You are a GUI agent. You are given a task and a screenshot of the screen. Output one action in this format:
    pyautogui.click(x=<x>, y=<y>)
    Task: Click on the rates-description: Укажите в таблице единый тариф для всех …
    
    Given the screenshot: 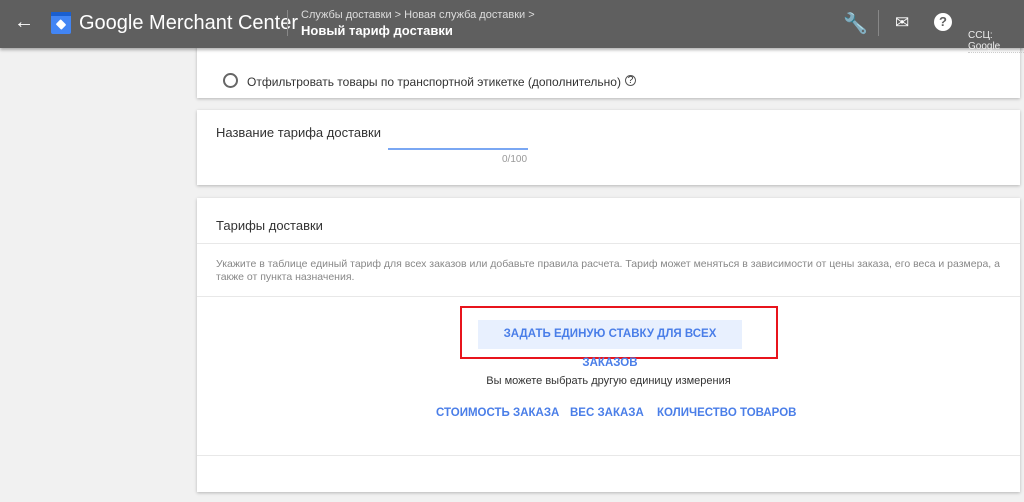 What is the action you would take?
    pyautogui.click(x=608, y=270)
    